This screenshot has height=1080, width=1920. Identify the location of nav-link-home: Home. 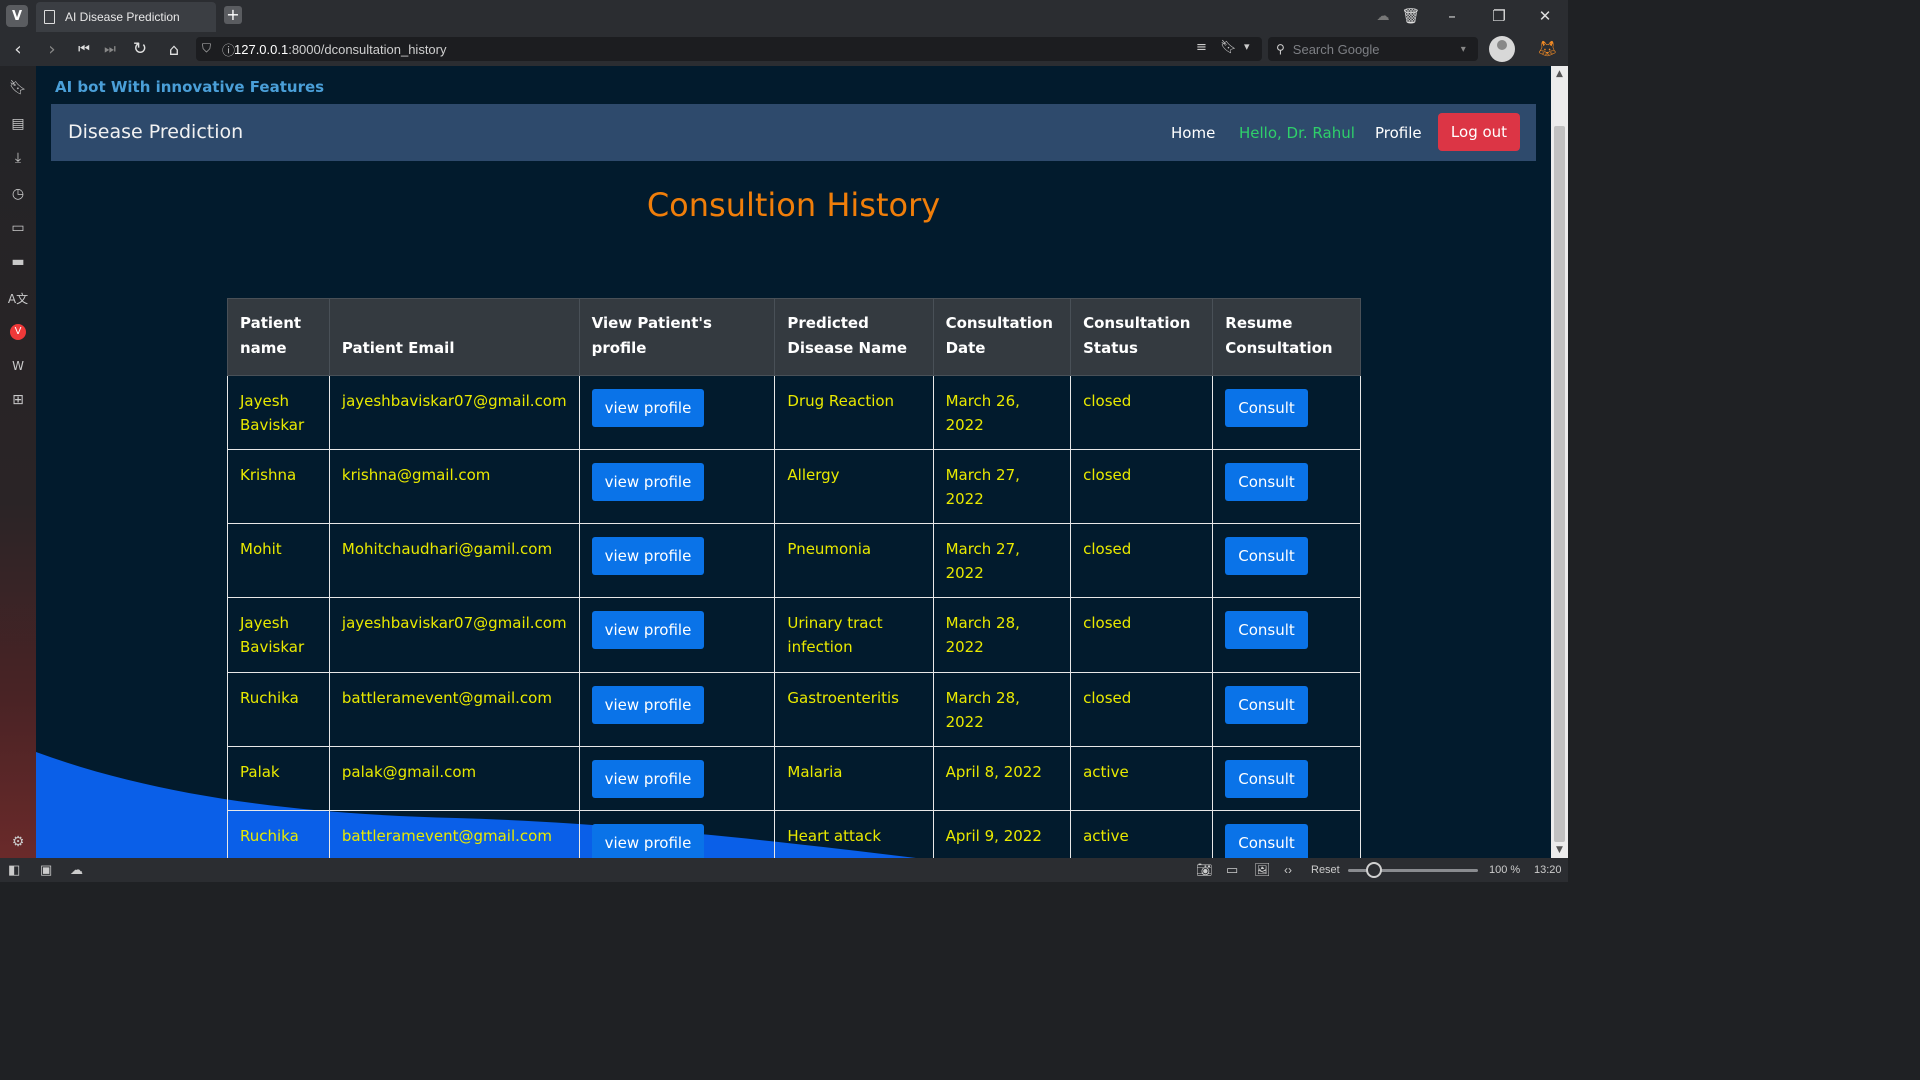
(1193, 133).